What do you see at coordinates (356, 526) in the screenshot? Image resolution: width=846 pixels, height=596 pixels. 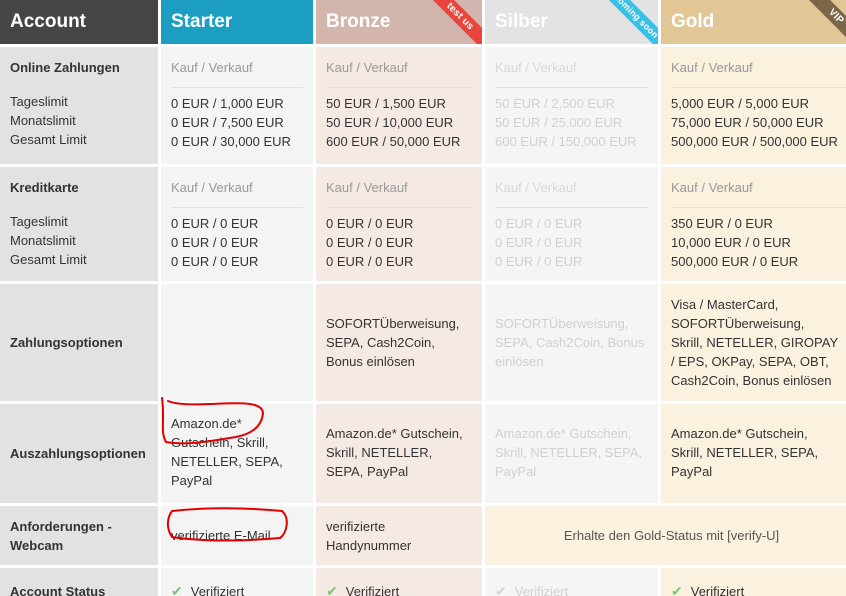 I see `requirement-line: verifizierte` at bounding box center [356, 526].